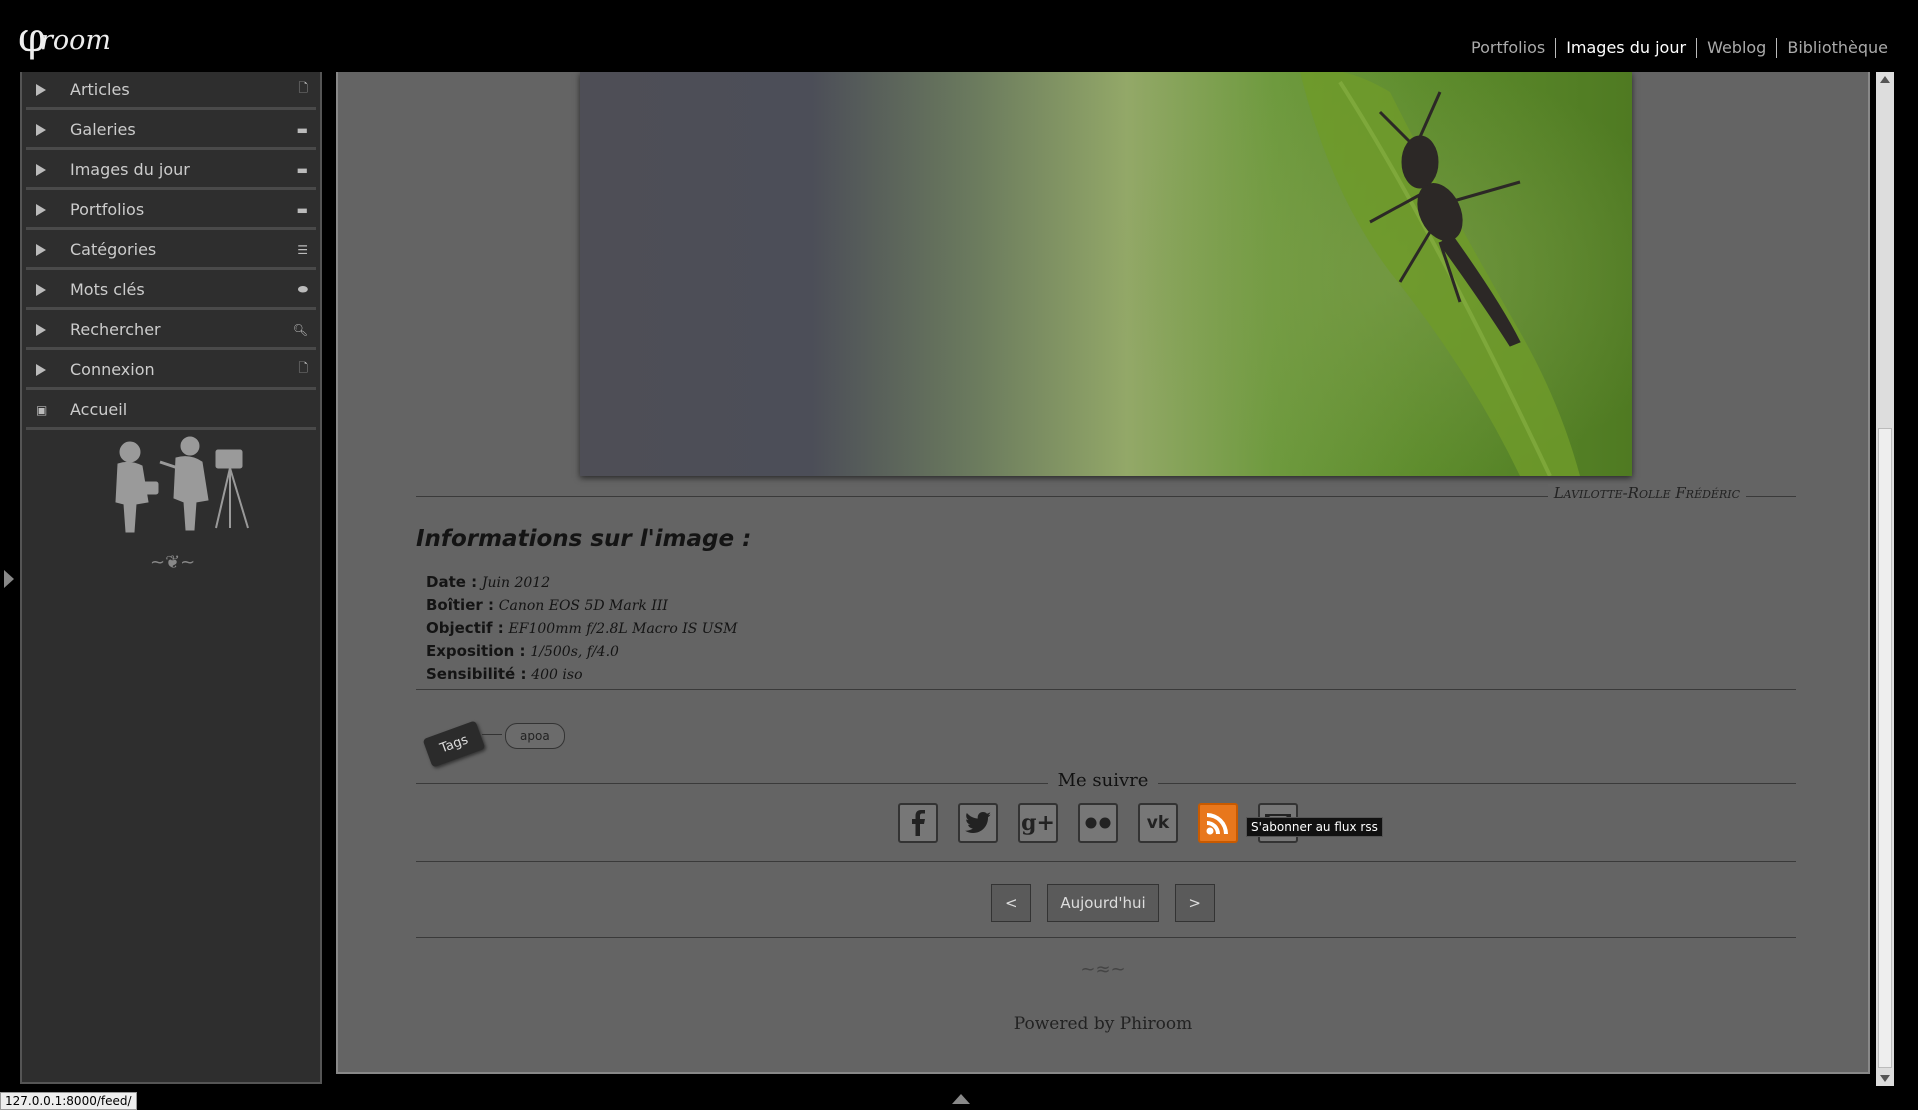 This screenshot has width=1918, height=1110. I want to click on day-pager: < Aujourd'hui >, so click(1103, 903).